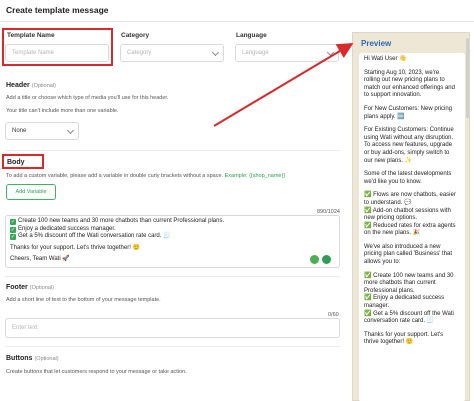 The image size is (474, 401). I want to click on modal-title: Create template message, so click(57, 10).